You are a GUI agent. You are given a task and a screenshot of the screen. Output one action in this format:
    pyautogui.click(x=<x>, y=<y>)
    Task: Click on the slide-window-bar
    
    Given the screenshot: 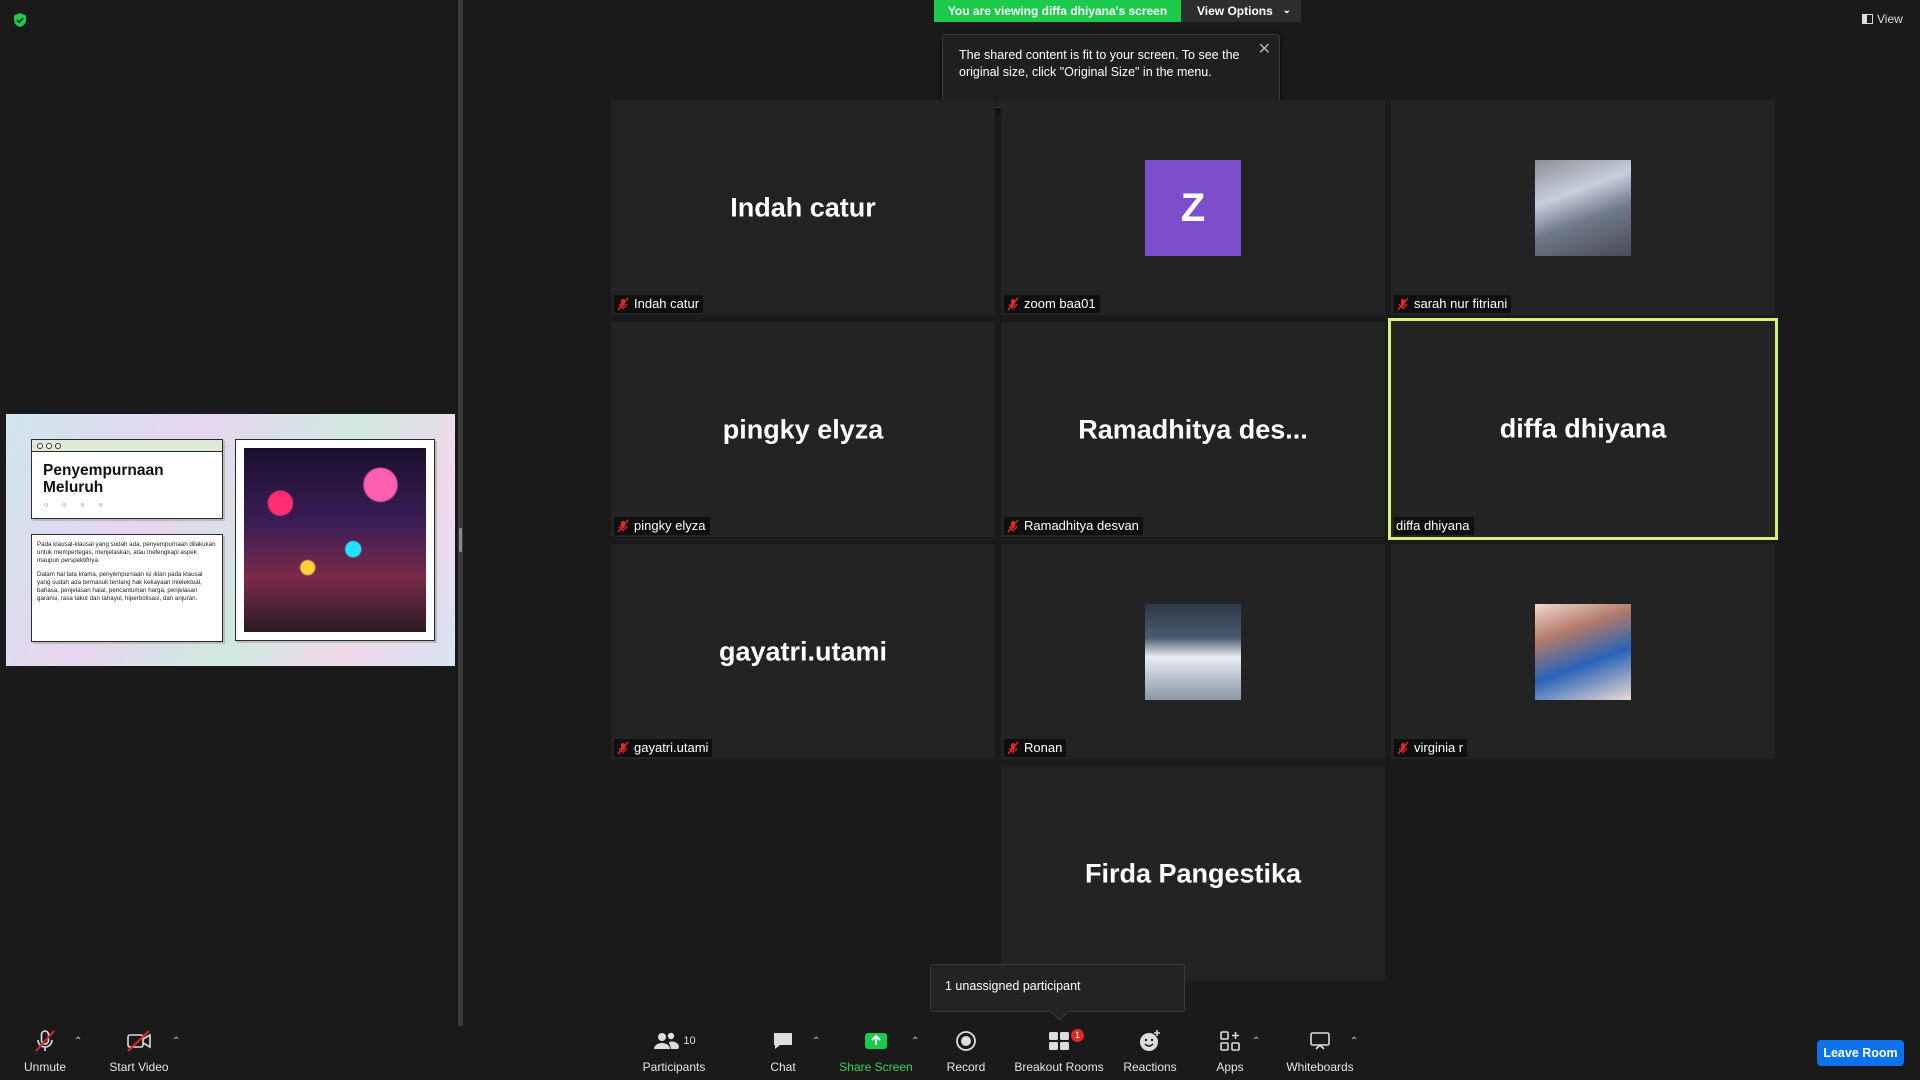 What is the action you would take?
    pyautogui.click(x=127, y=446)
    